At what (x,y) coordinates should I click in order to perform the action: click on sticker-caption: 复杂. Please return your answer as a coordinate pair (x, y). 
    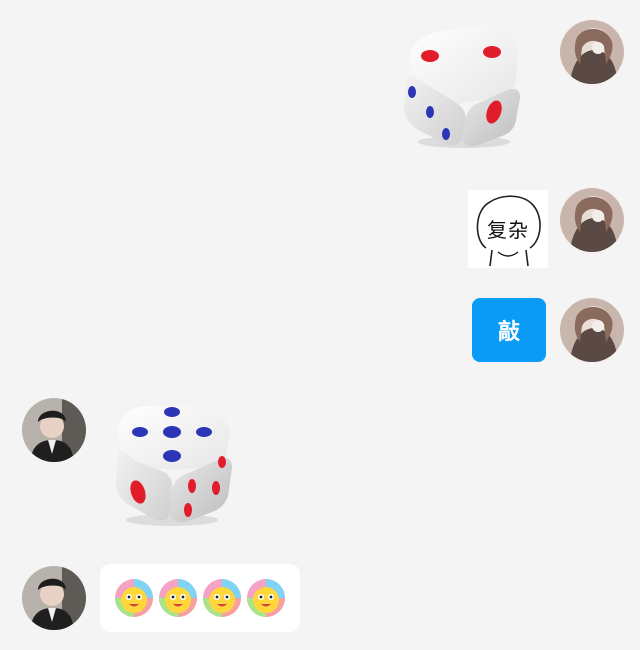
    Looking at the image, I should click on (508, 230).